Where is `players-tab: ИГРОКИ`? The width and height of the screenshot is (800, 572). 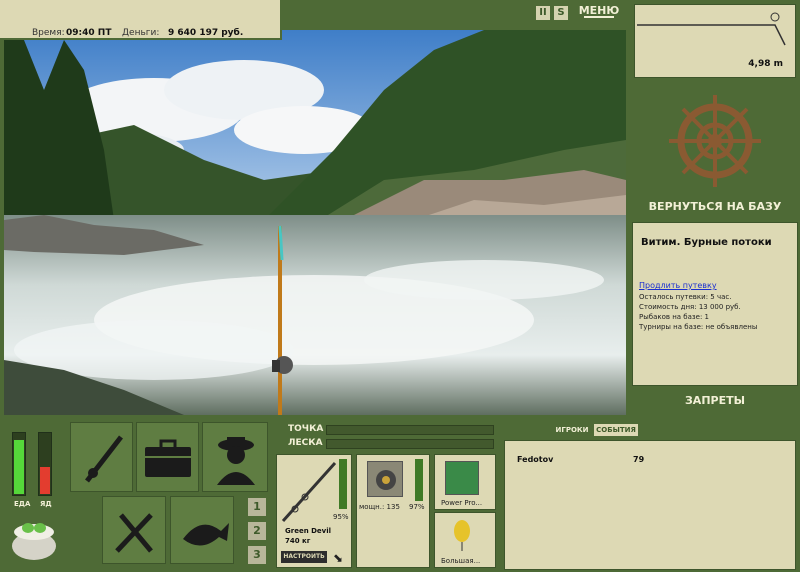
players-tab: ИГРОКИ is located at coordinates (572, 430).